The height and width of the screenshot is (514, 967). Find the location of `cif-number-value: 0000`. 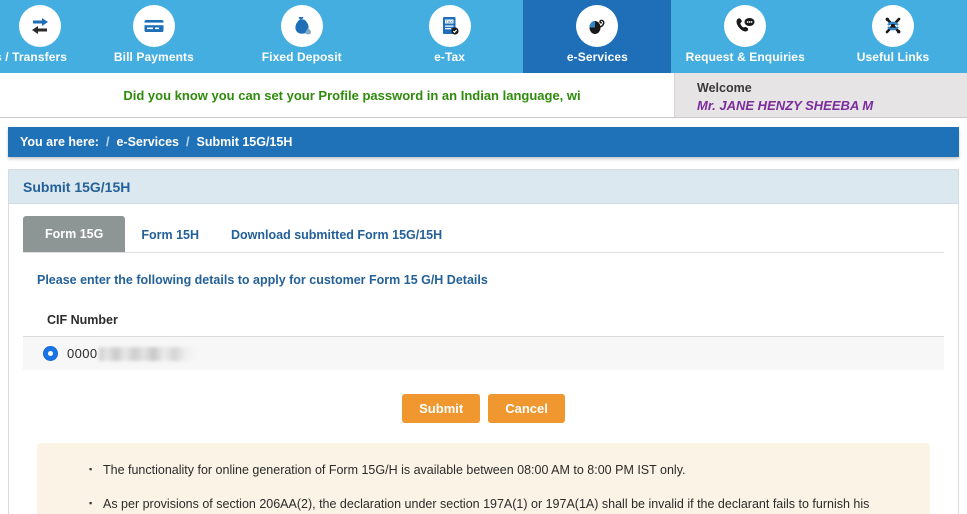

cif-number-value: 0000 is located at coordinates (82, 353).